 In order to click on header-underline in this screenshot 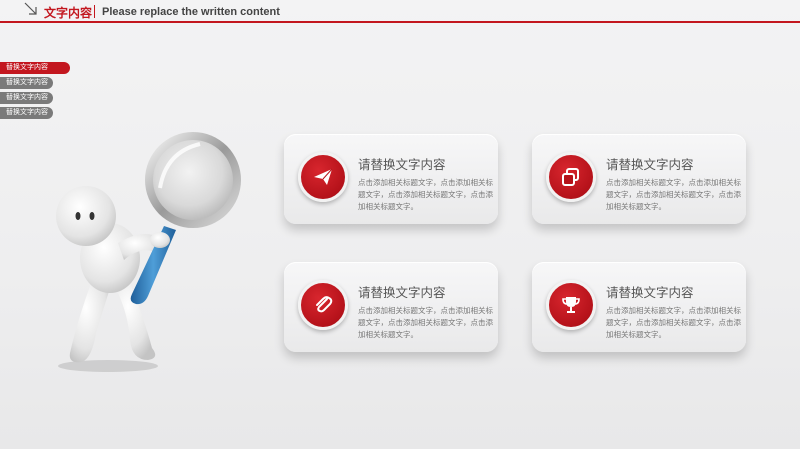, I will do `click(400, 22)`.